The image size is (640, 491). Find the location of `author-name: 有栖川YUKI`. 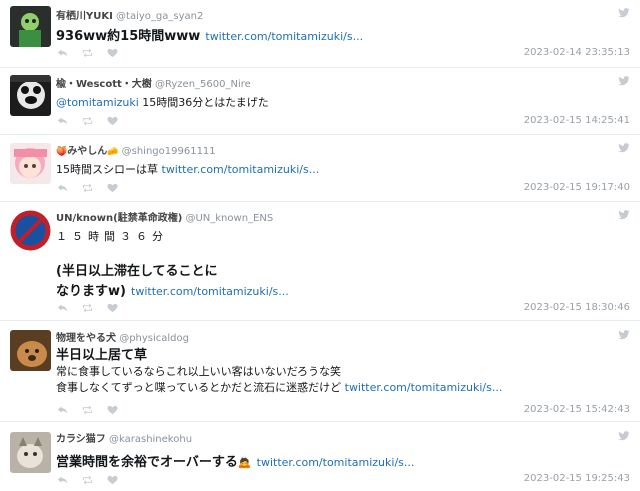

author-name: 有栖川YUKI is located at coordinates (84, 16).